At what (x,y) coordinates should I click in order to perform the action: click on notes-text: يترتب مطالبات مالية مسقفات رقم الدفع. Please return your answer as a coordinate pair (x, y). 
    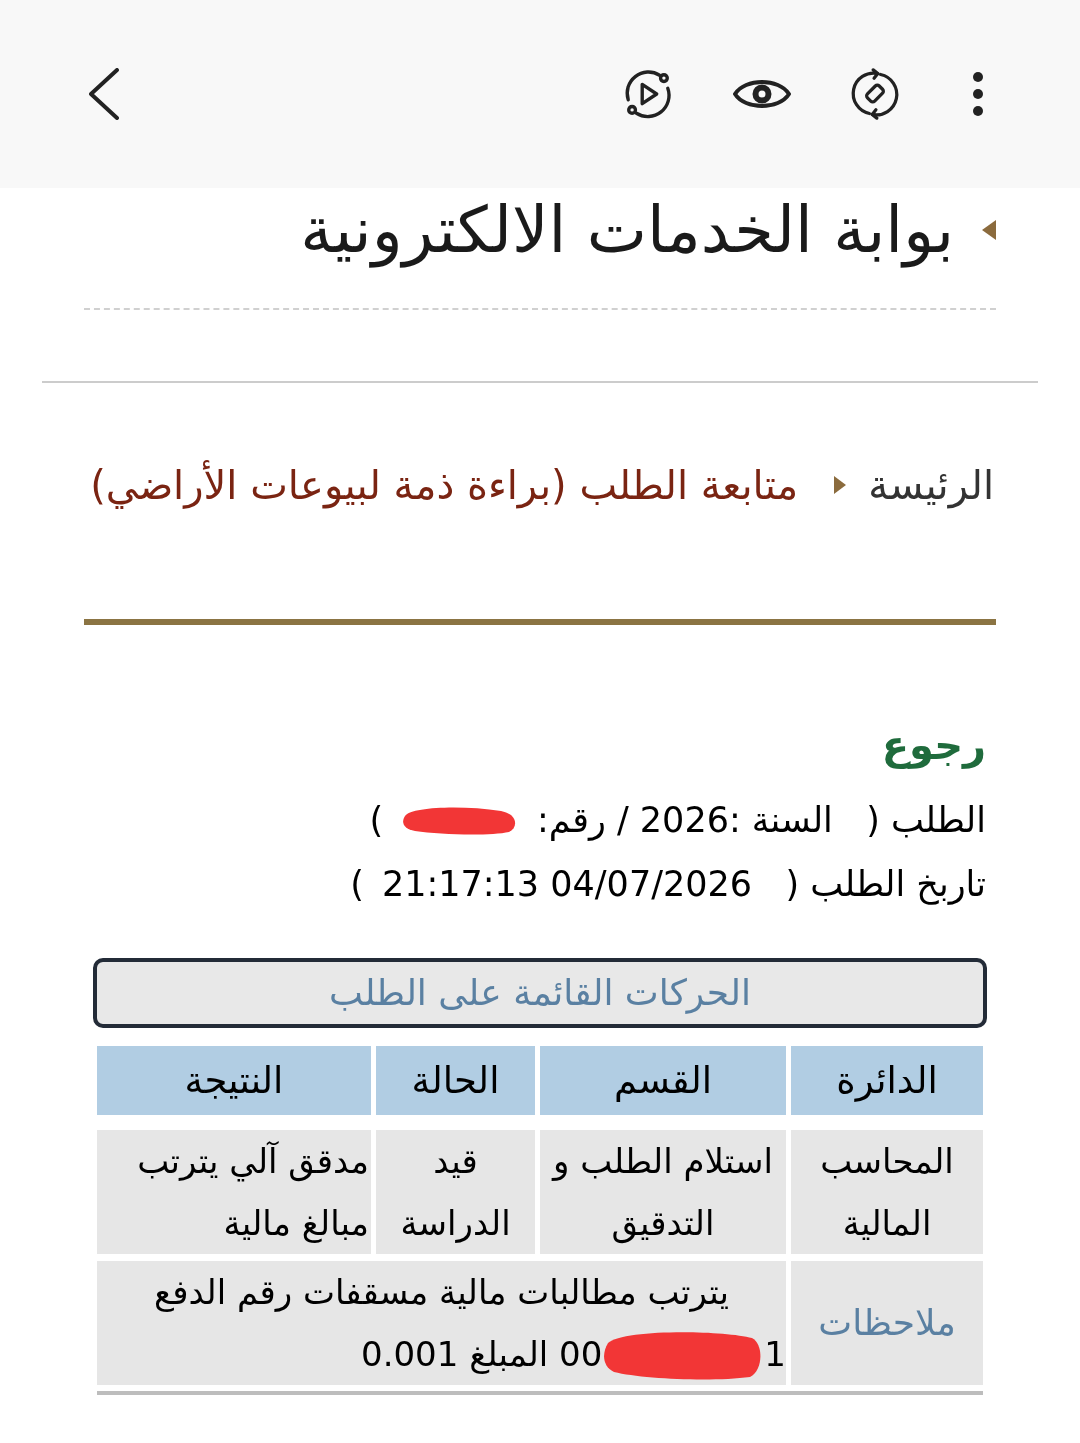
    Looking at the image, I should click on (441, 1292).